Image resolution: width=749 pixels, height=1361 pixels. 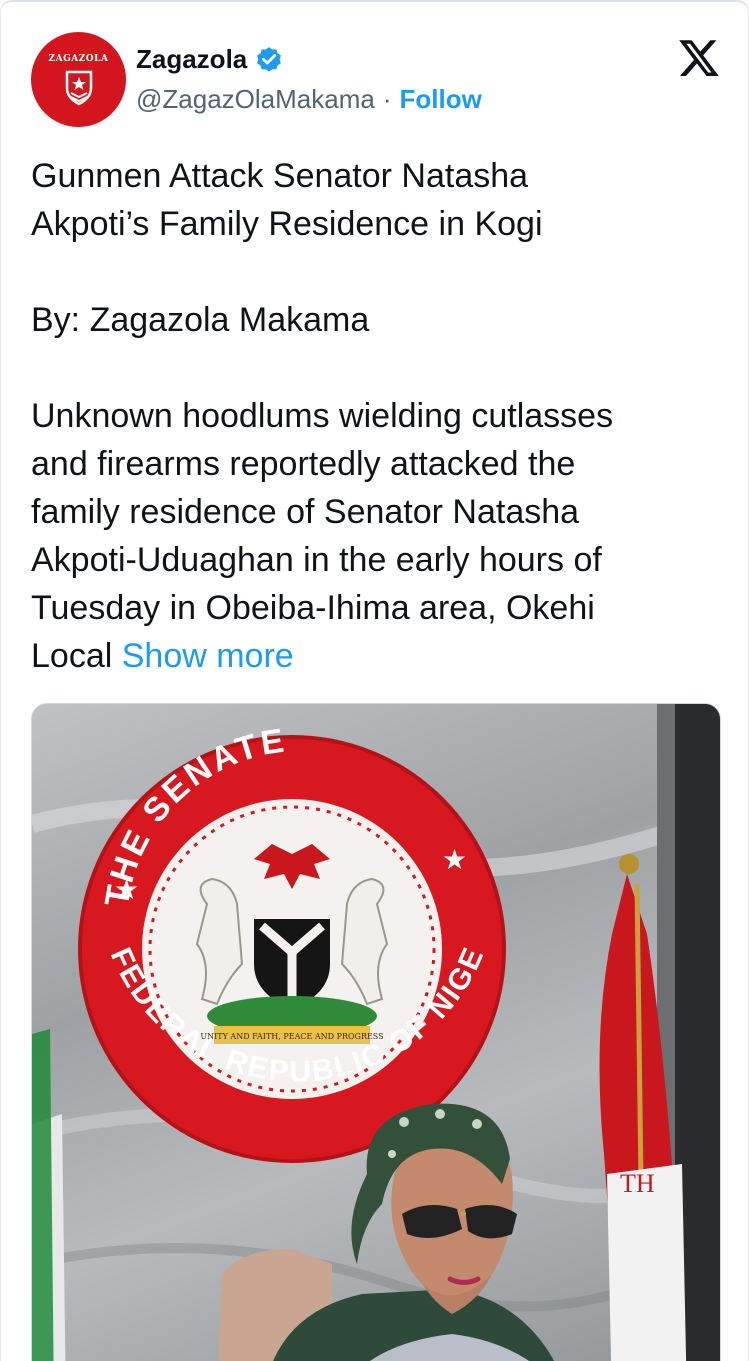 What do you see at coordinates (313, 608) in the screenshot?
I see `body-line: Tuesday in Obeiba-Ihima area, Okehi` at bounding box center [313, 608].